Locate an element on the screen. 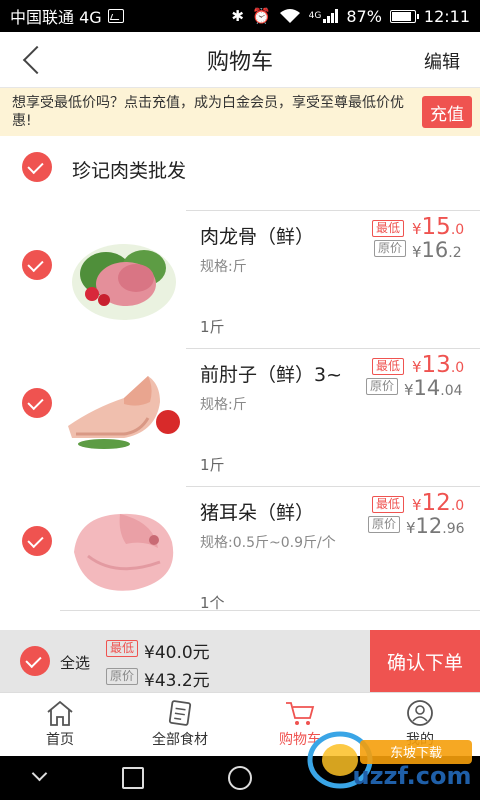  tab-all-ingredients-label: 全部食材 is located at coordinates (180, 740).